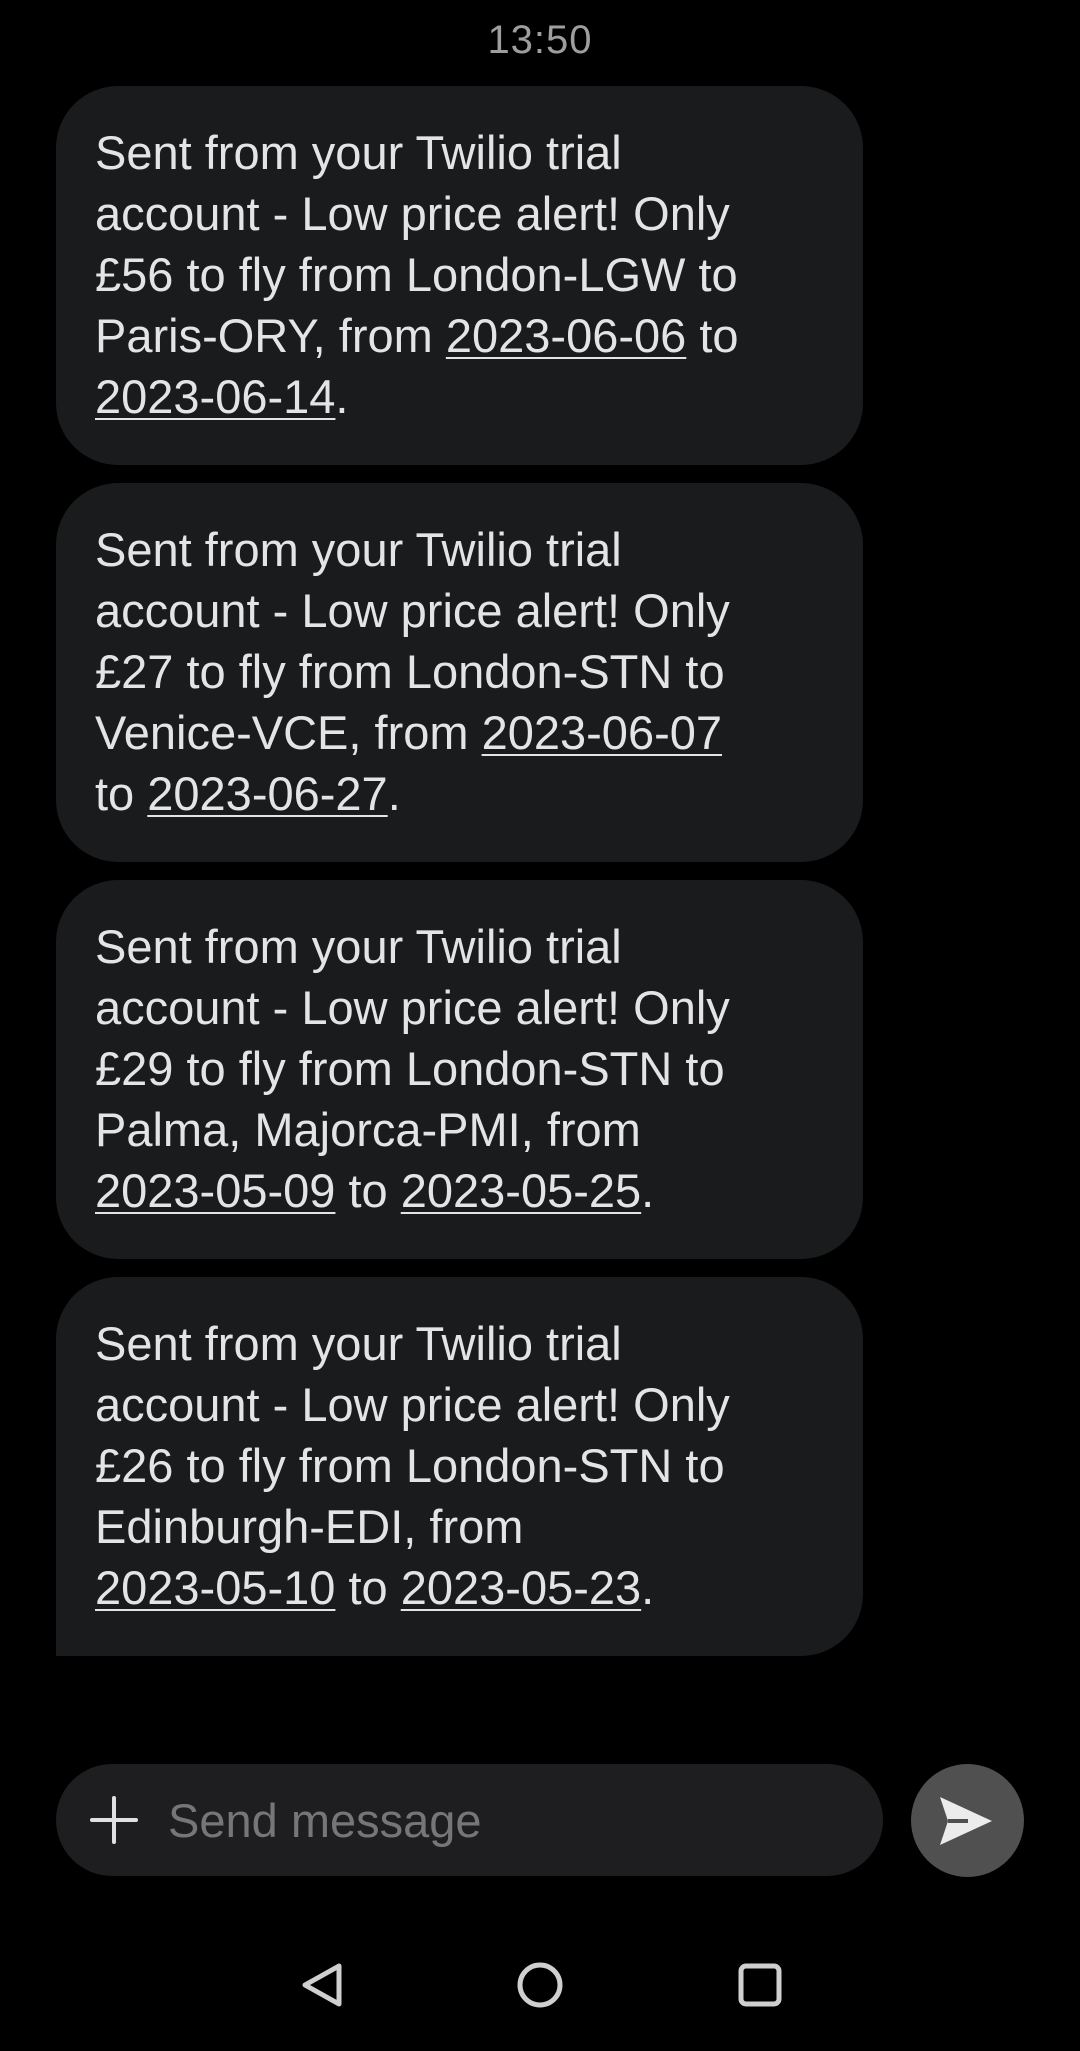  Describe the element at coordinates (566, 335) in the screenshot. I see `date-link: 2023-06-06` at that location.